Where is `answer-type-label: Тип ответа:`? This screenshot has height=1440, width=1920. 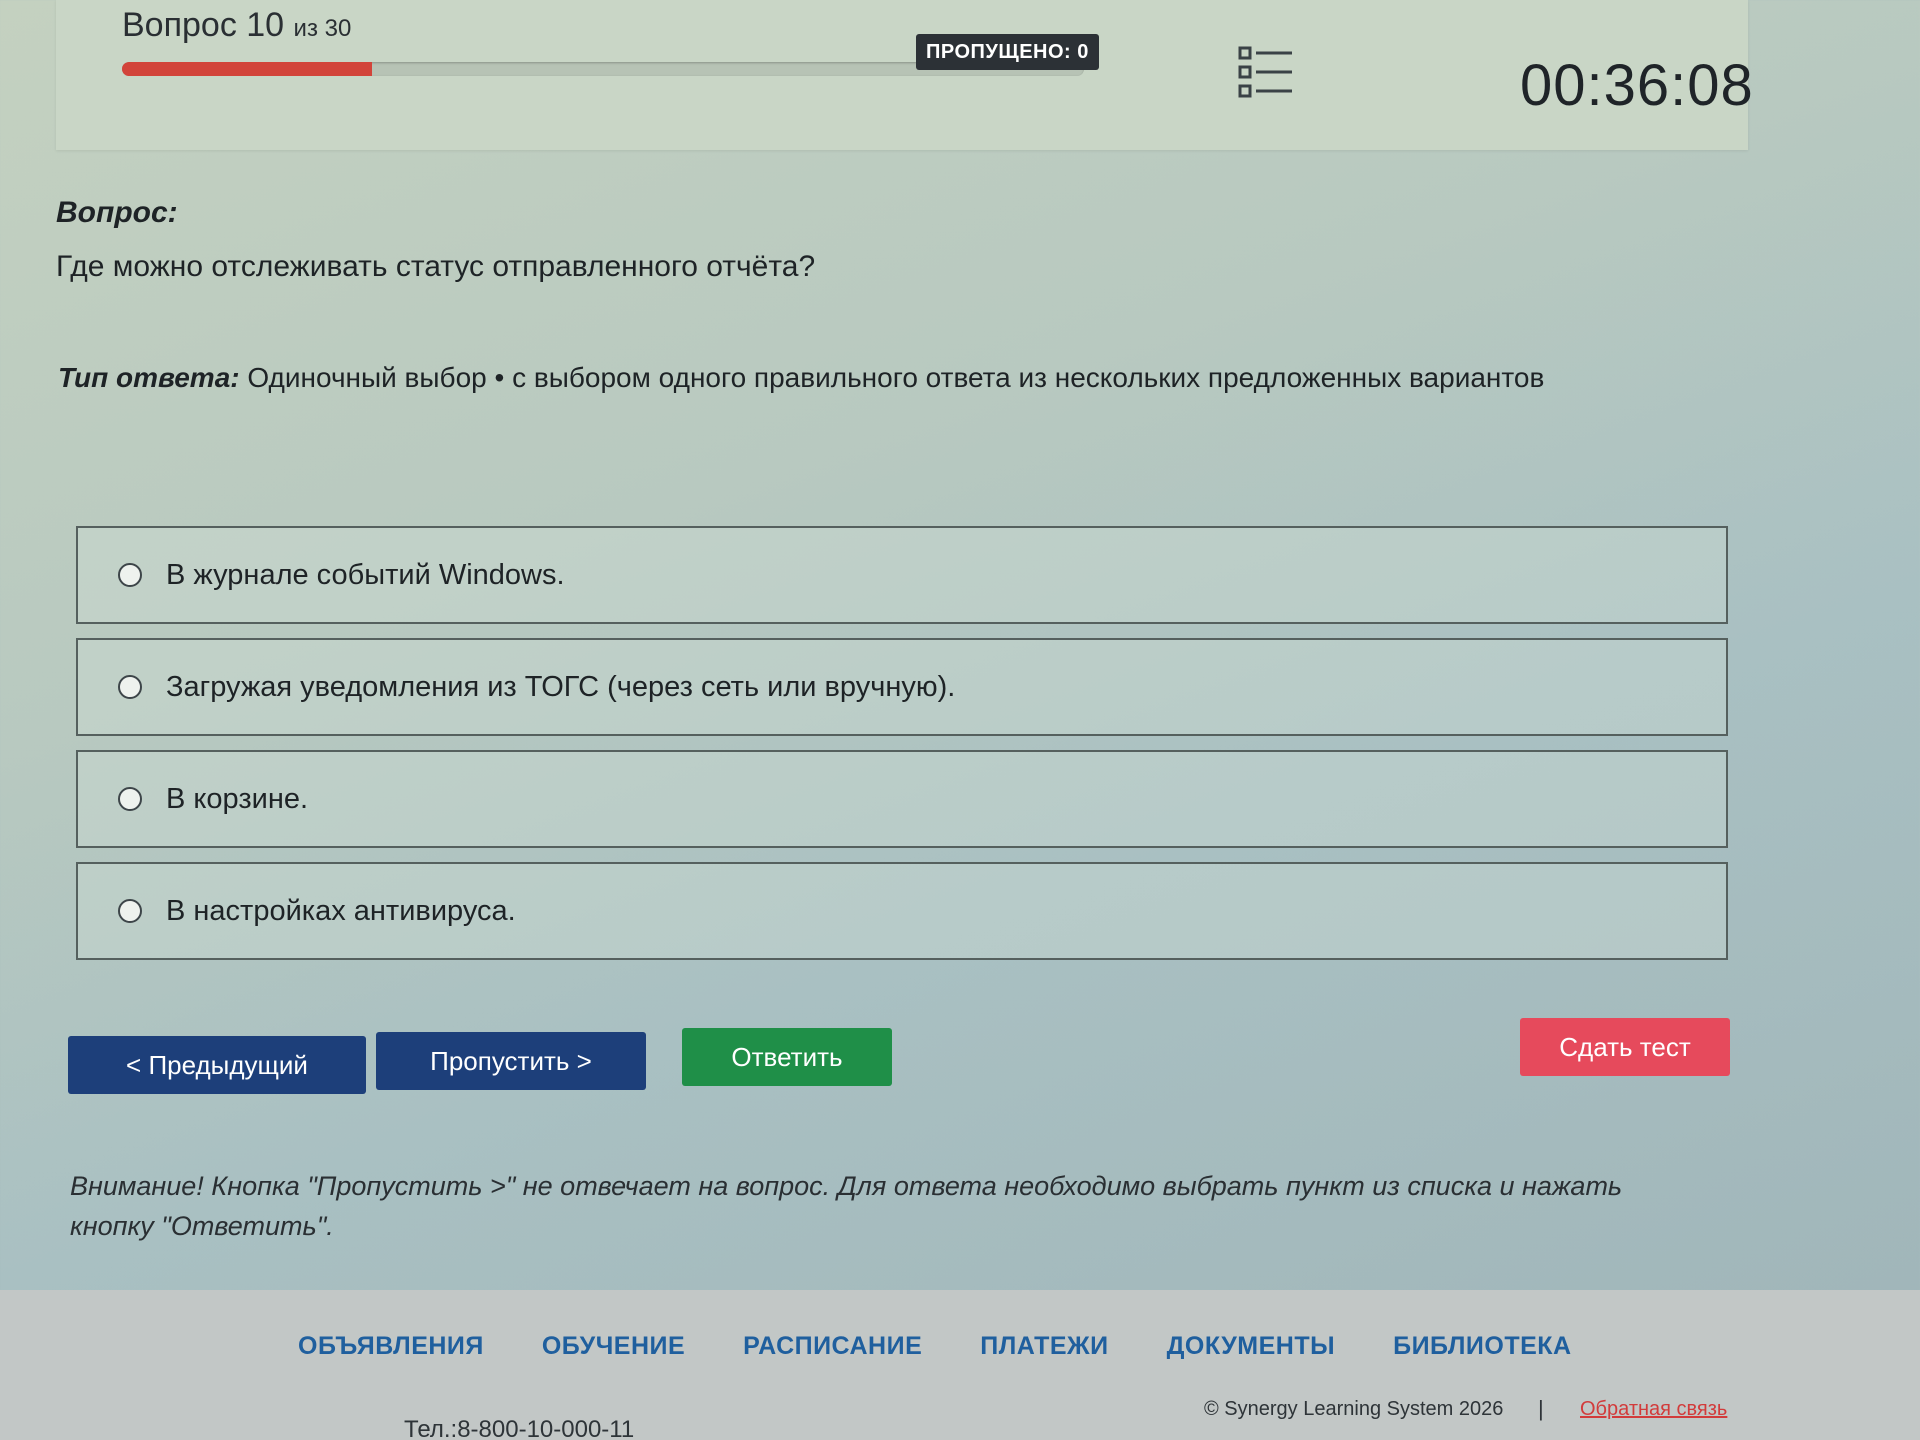
answer-type-label: Тип ответа: is located at coordinates (149, 377).